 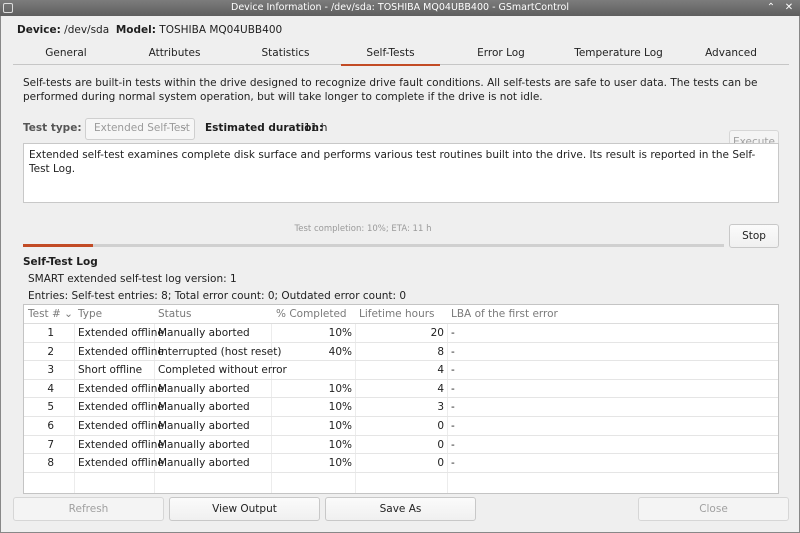 I want to click on table-row: 5 Extended offline Manually aborted 10% 3-, so click(x=401, y=407).